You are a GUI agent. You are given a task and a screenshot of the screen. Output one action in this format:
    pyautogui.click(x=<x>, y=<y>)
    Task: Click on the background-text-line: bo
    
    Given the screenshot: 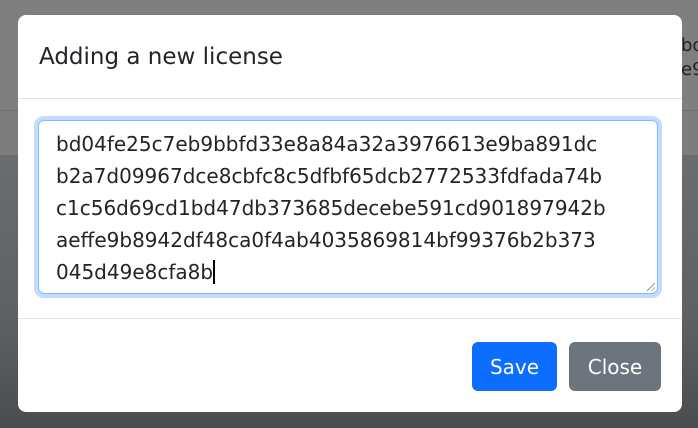 What is the action you would take?
    pyautogui.click(x=689, y=45)
    